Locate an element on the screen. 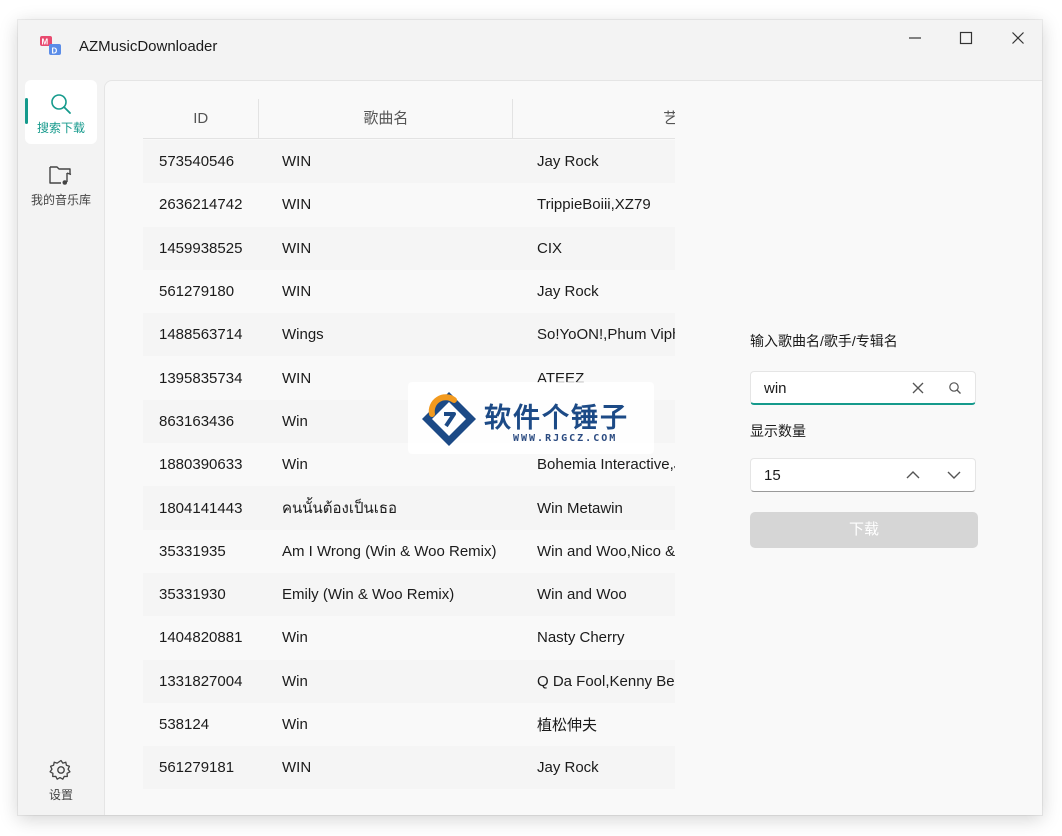 This screenshot has width=1062, height=836. column-header-song-name: 歌曲名 is located at coordinates (386, 119).